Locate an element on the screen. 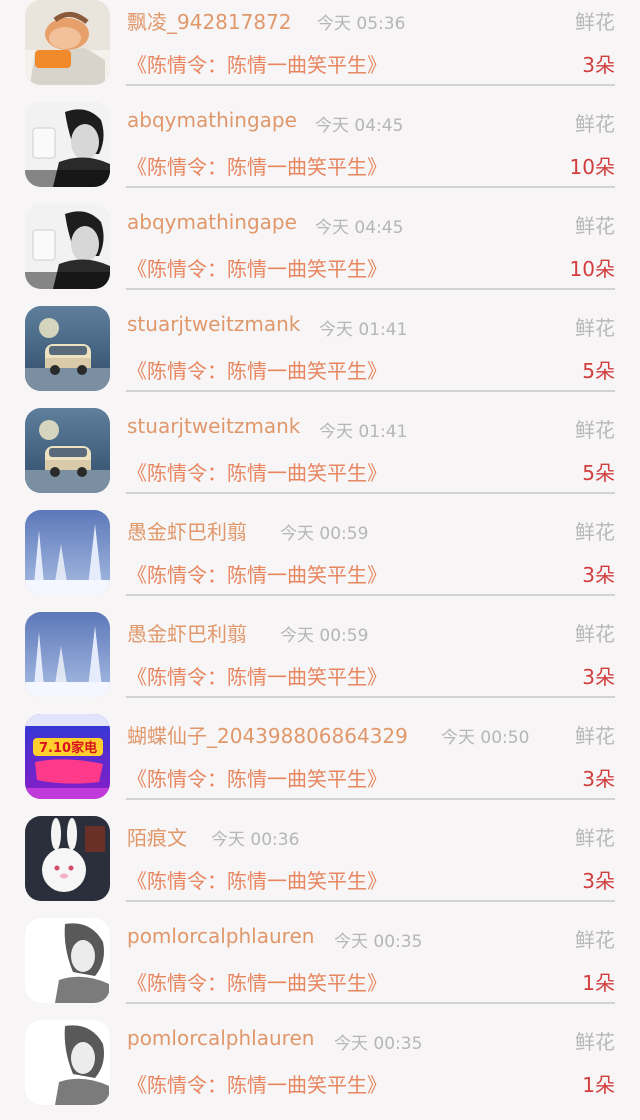  promo-banner-avatar: 7.10家电 is located at coordinates (67, 756).